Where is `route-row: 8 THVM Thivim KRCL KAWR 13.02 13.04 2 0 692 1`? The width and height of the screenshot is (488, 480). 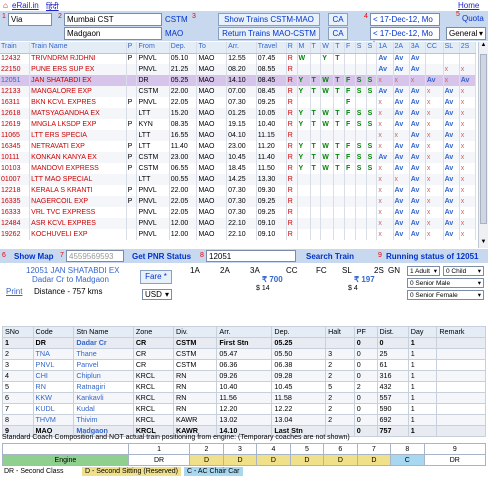 route-row: 8 THVM Thivim KRCL KAWR 13.02 13.04 2 0 692 1 is located at coordinates (244, 420).